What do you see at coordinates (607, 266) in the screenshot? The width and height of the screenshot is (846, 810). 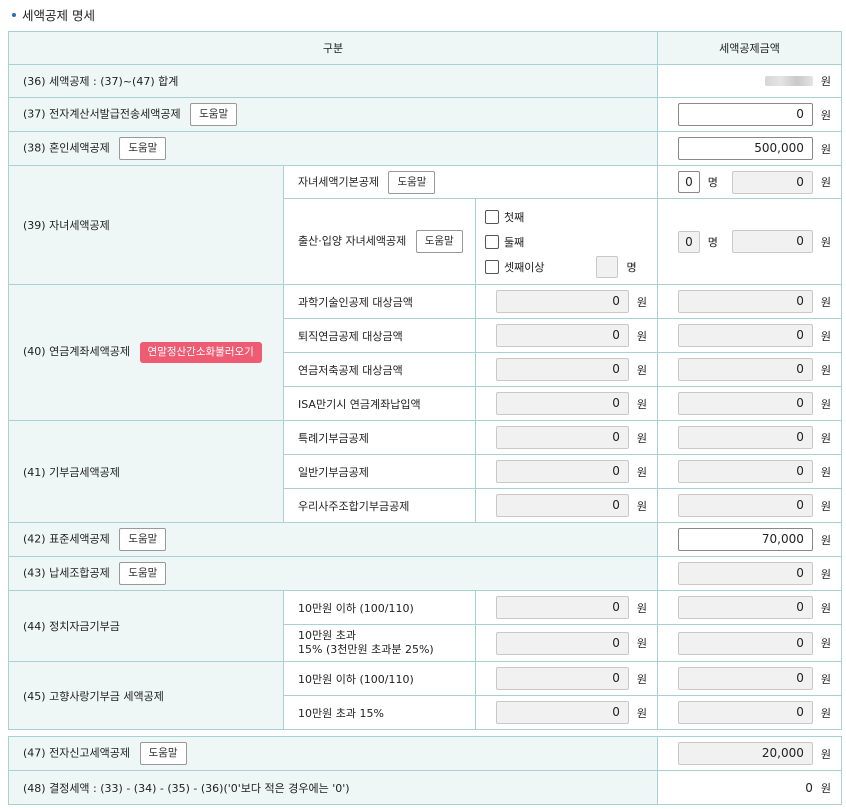 I see `third-child-count` at bounding box center [607, 266].